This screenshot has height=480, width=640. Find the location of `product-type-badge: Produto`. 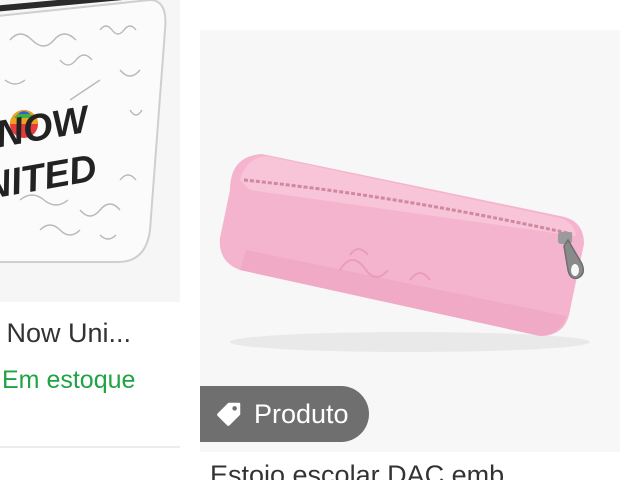

product-type-badge: Produto is located at coordinates (284, 414).